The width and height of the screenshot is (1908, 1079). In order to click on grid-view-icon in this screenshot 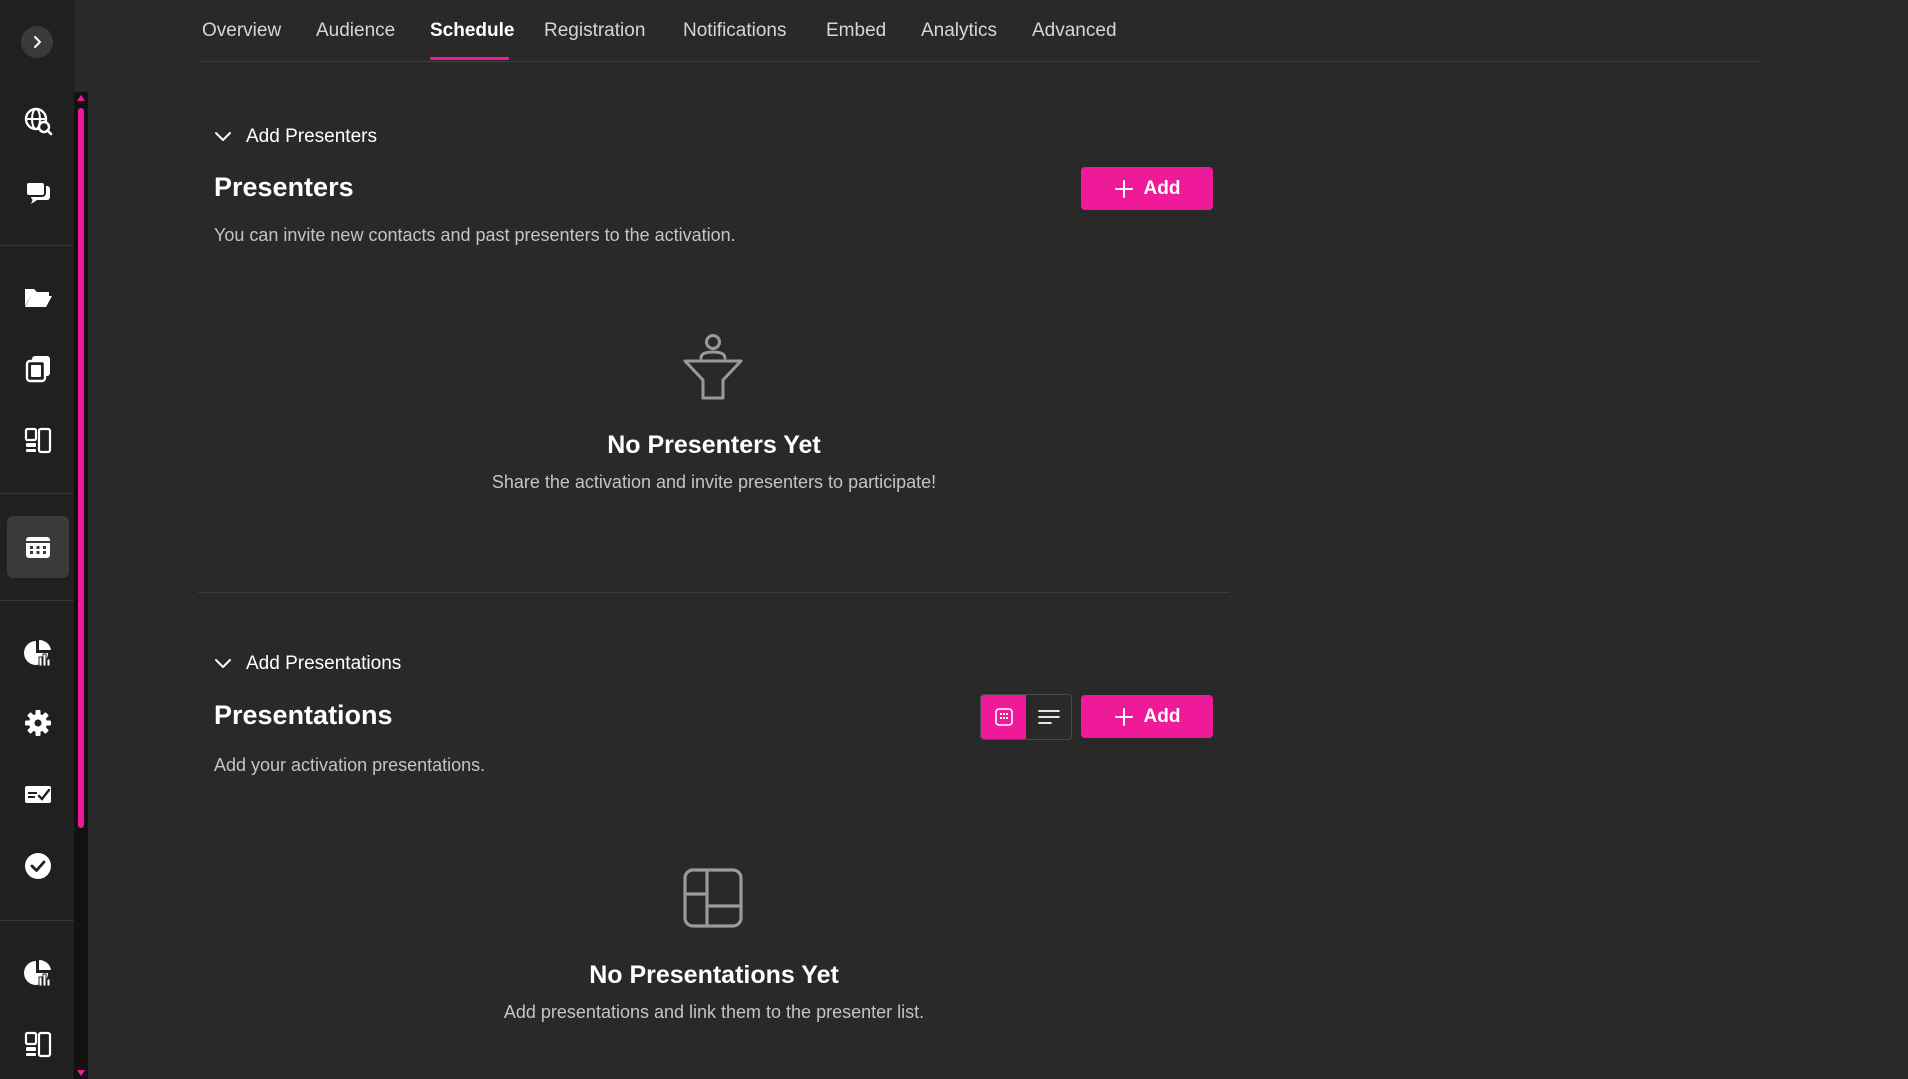, I will do `click(1003, 717)`.